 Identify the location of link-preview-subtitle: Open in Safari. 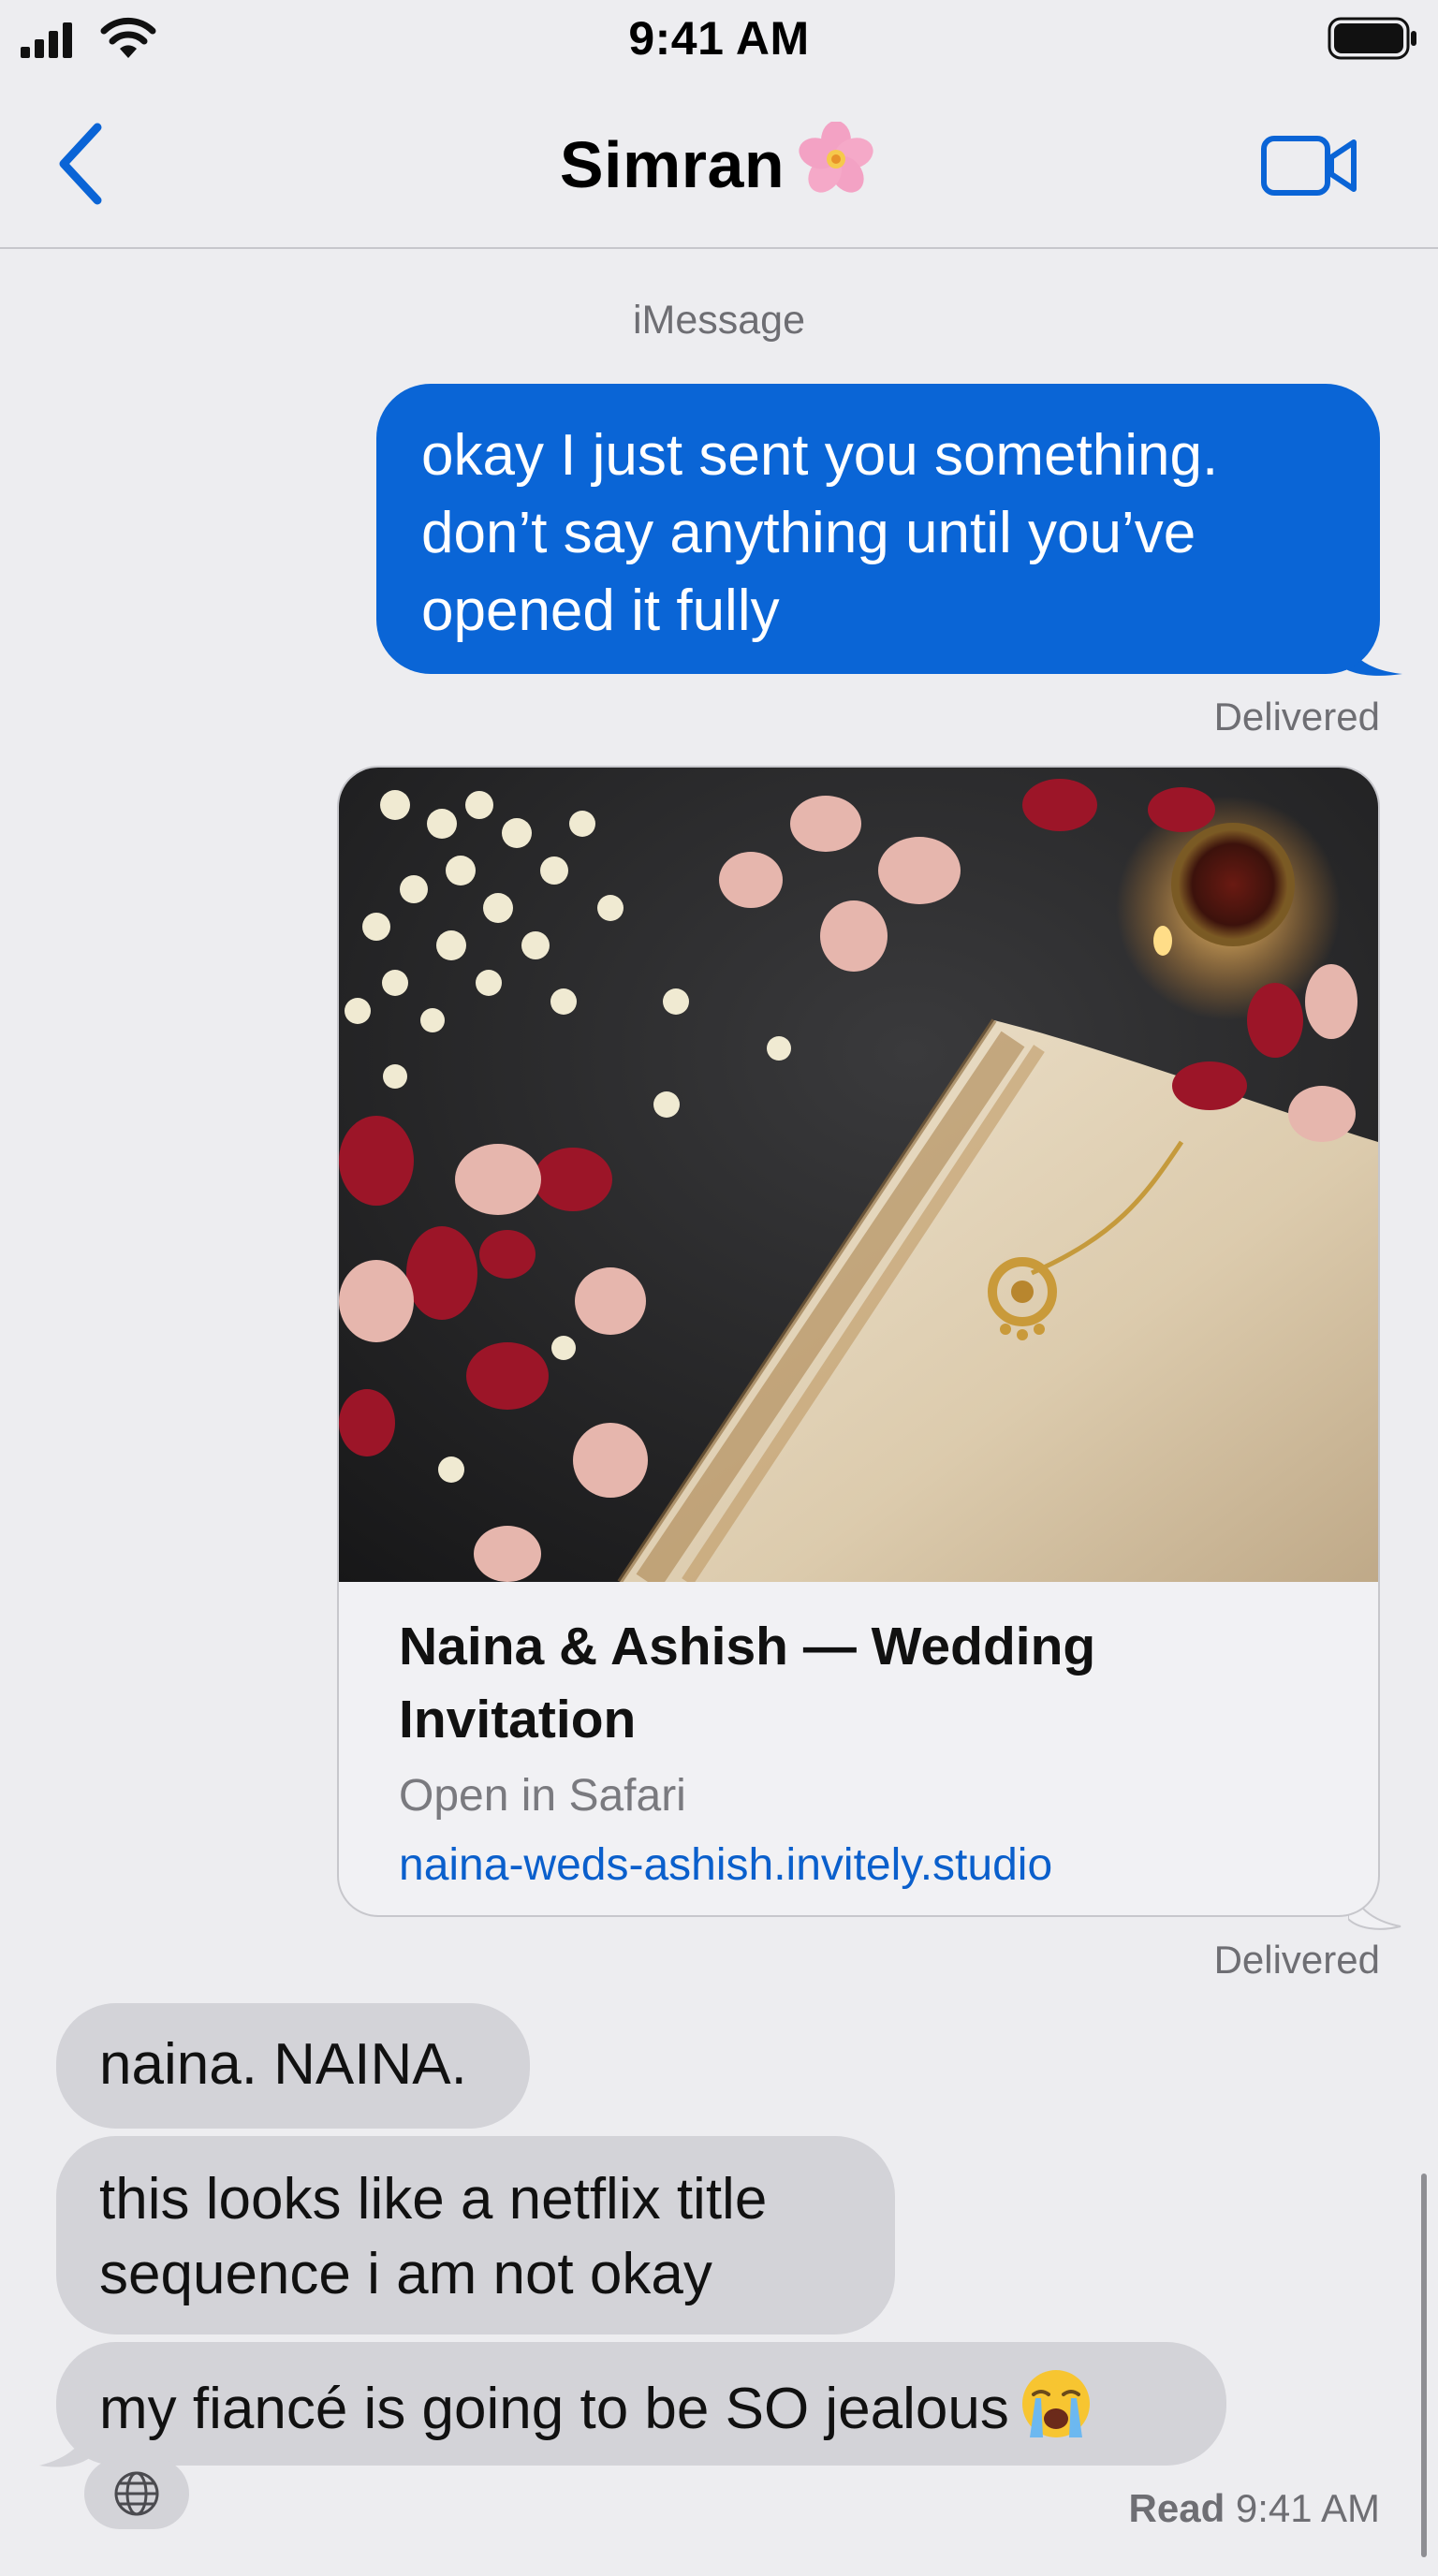
(542, 1796).